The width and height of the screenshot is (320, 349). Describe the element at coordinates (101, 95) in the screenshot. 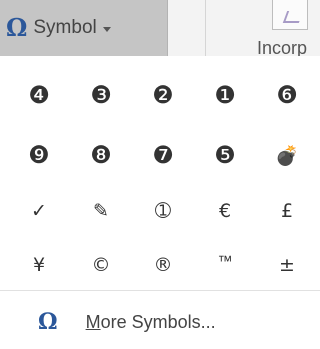

I see `symbol-cell: ❸` at that location.